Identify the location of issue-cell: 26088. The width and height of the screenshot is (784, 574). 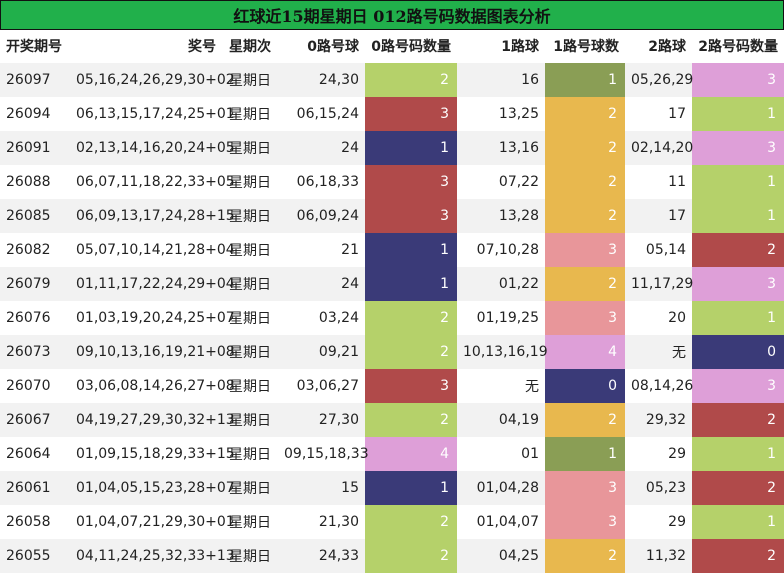
(35, 182).